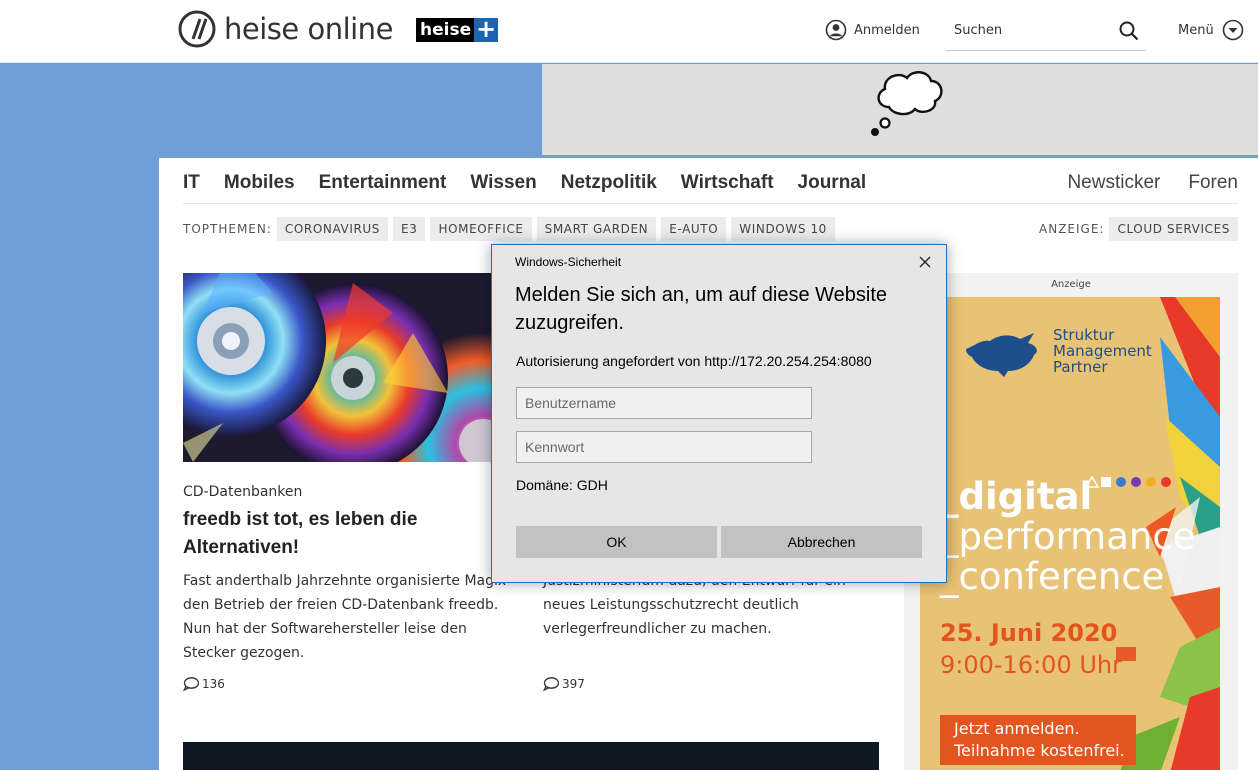 Image resolution: width=1258 pixels, height=770 pixels. What do you see at coordinates (1038, 740) in the screenshot?
I see `ad-cta-button: Jetzt anmelden. Teilnahme kostenfrei.` at bounding box center [1038, 740].